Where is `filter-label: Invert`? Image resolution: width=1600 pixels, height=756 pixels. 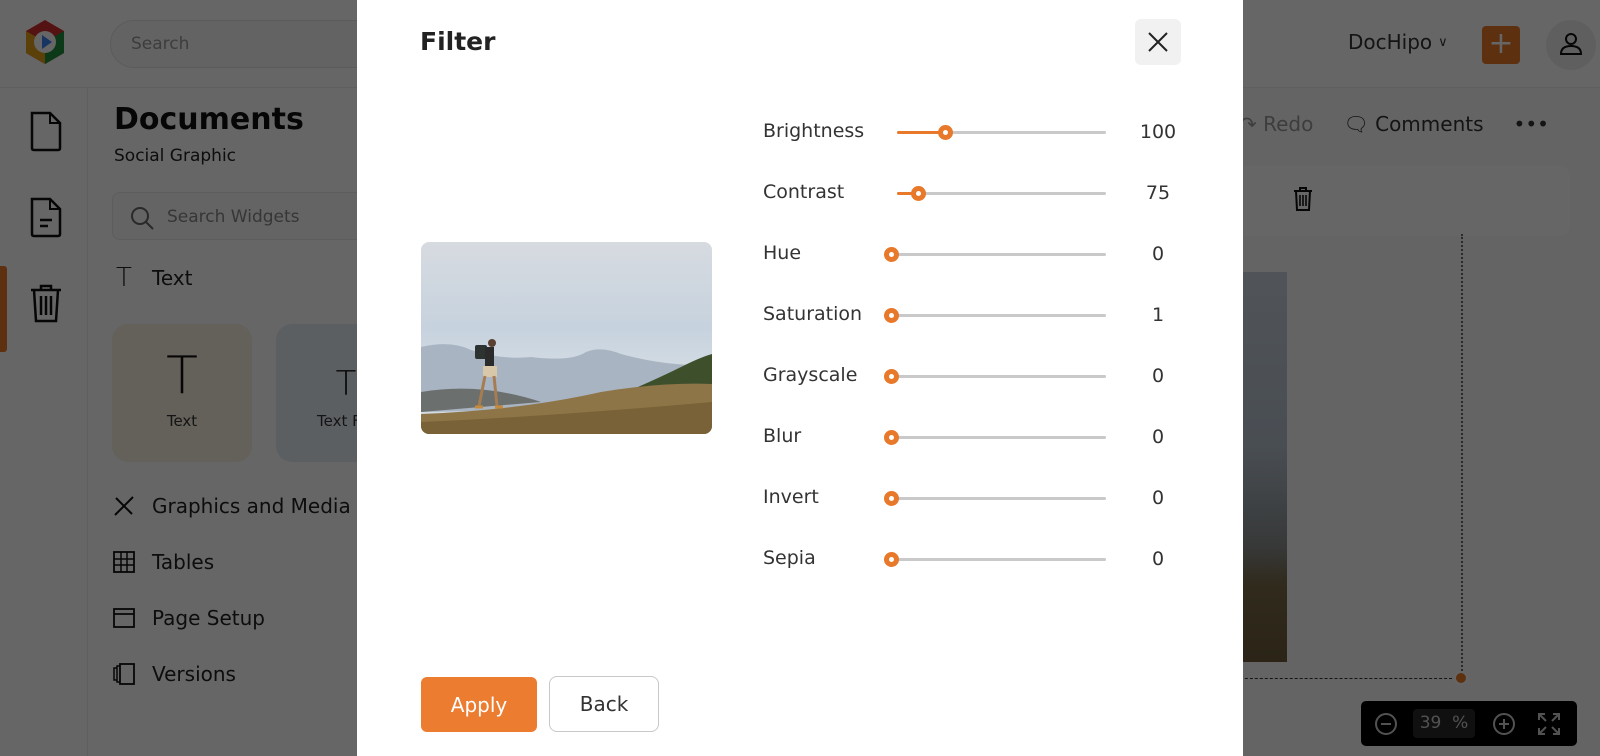 filter-label: Invert is located at coordinates (791, 497).